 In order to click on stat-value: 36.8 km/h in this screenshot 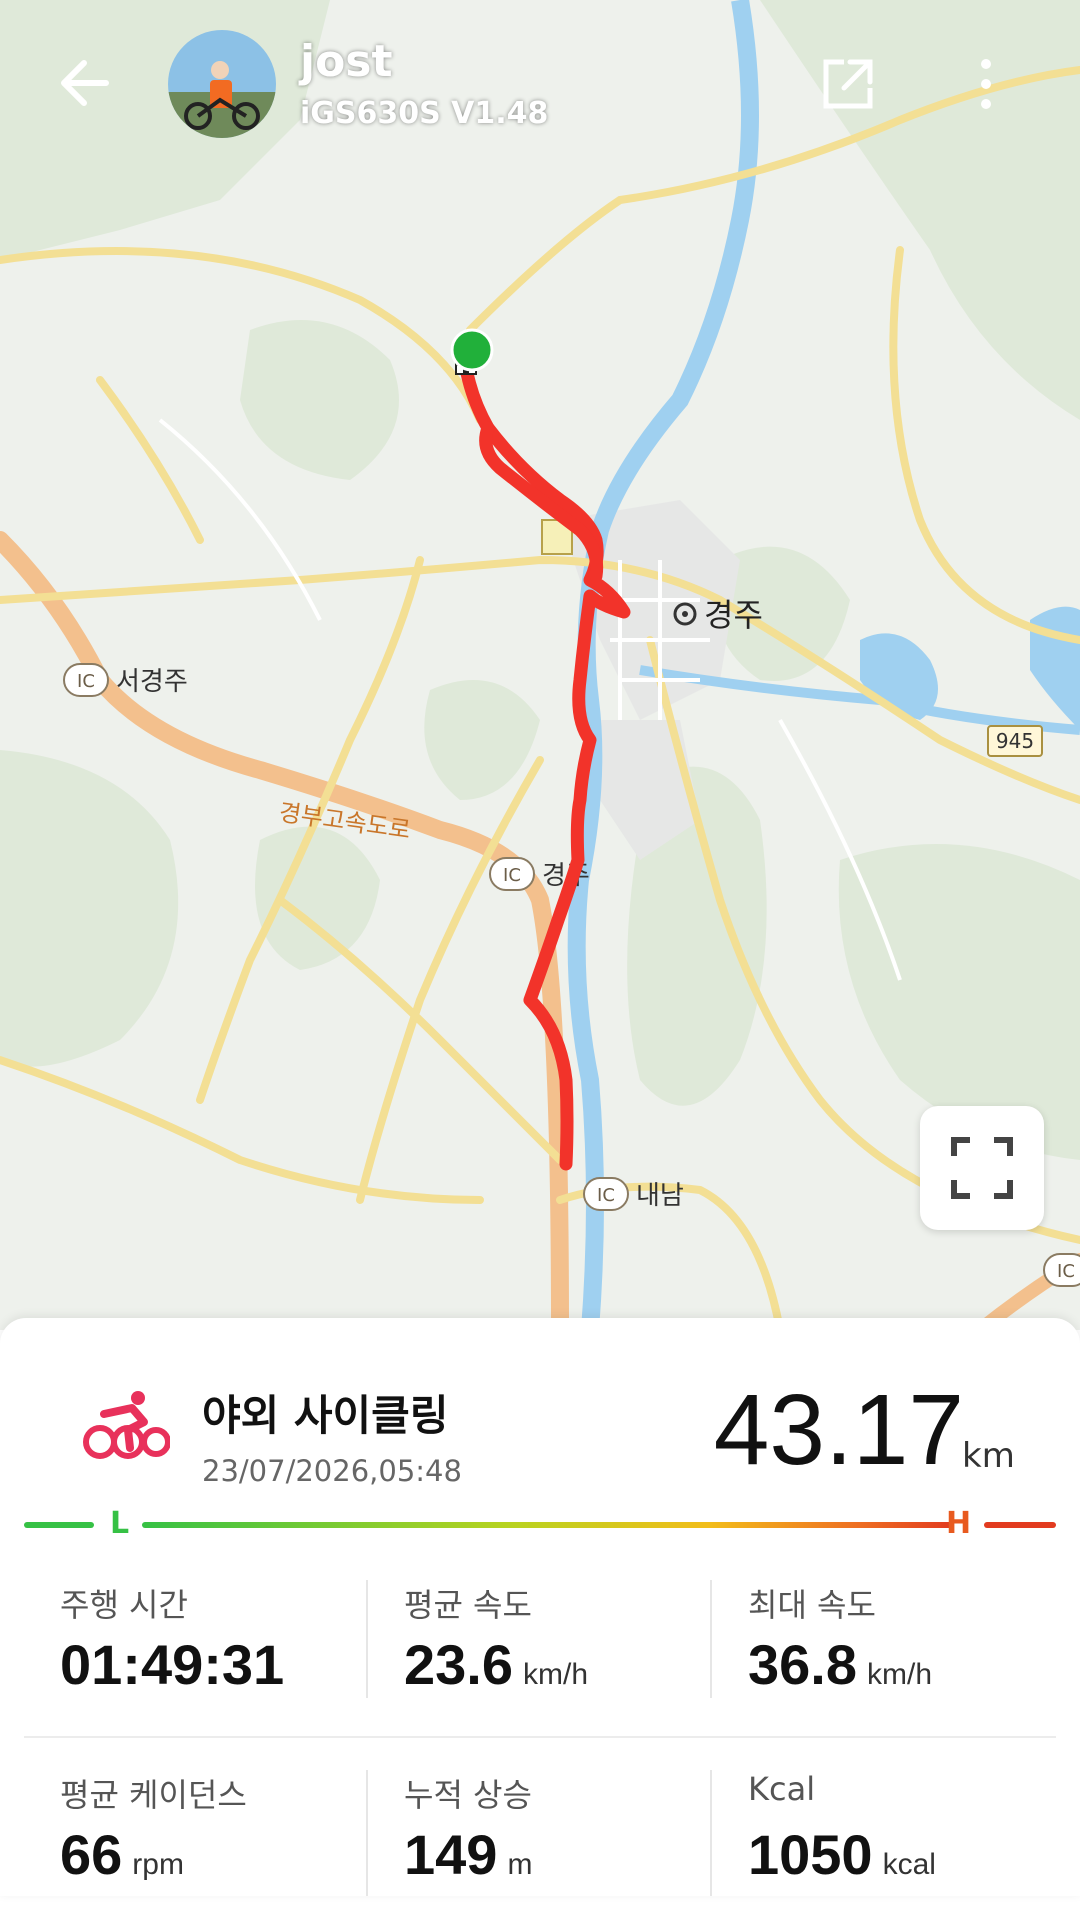, I will do `click(840, 1664)`.